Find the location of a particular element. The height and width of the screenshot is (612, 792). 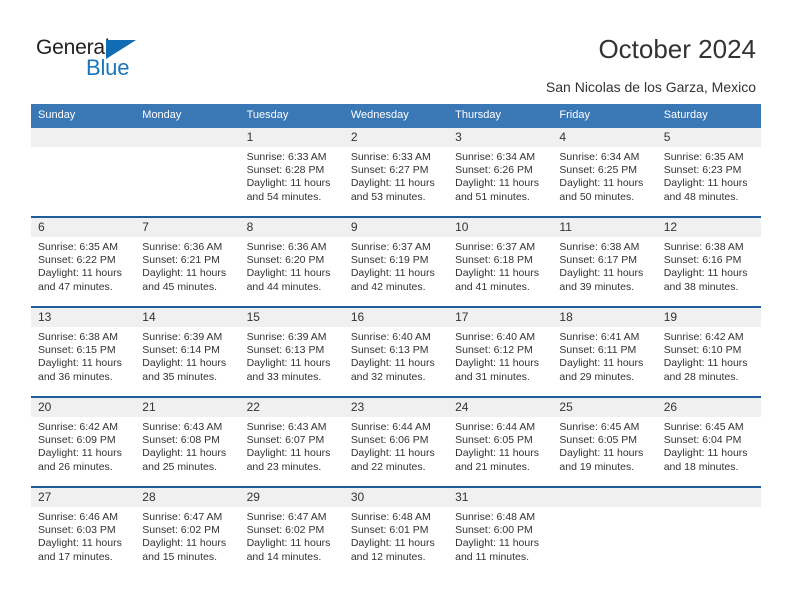

day-number: 14 is located at coordinates (187, 317).